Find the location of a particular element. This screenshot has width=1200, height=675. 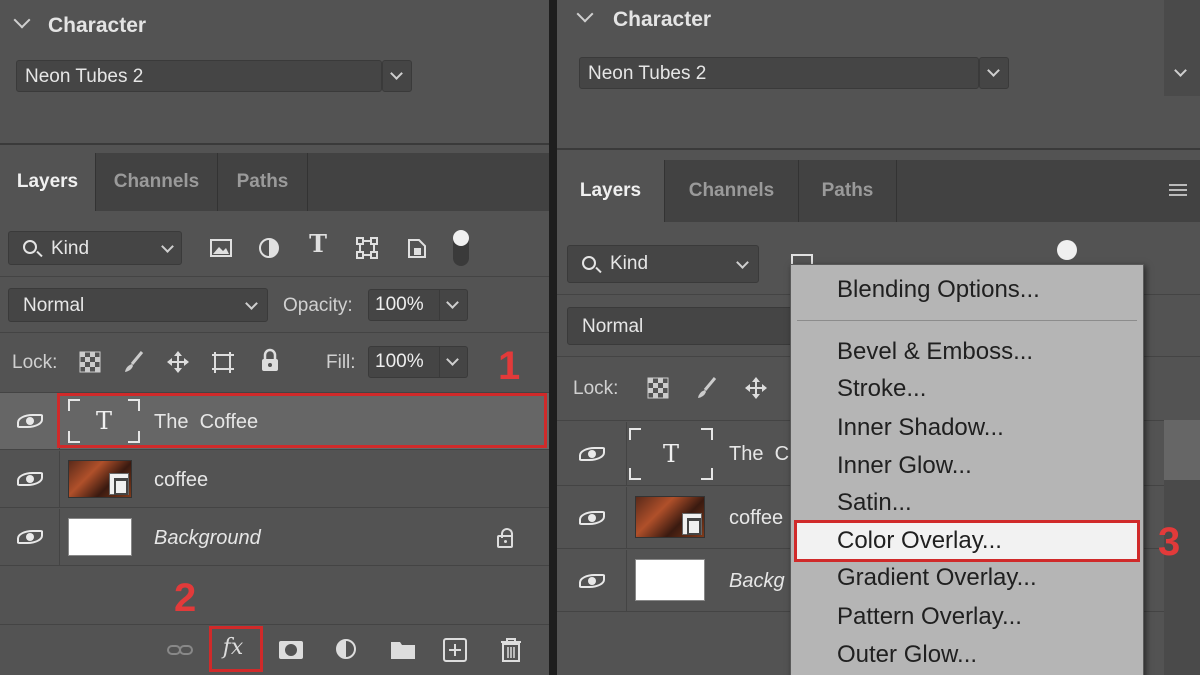

layer-name: Backg is located at coordinates (757, 581).